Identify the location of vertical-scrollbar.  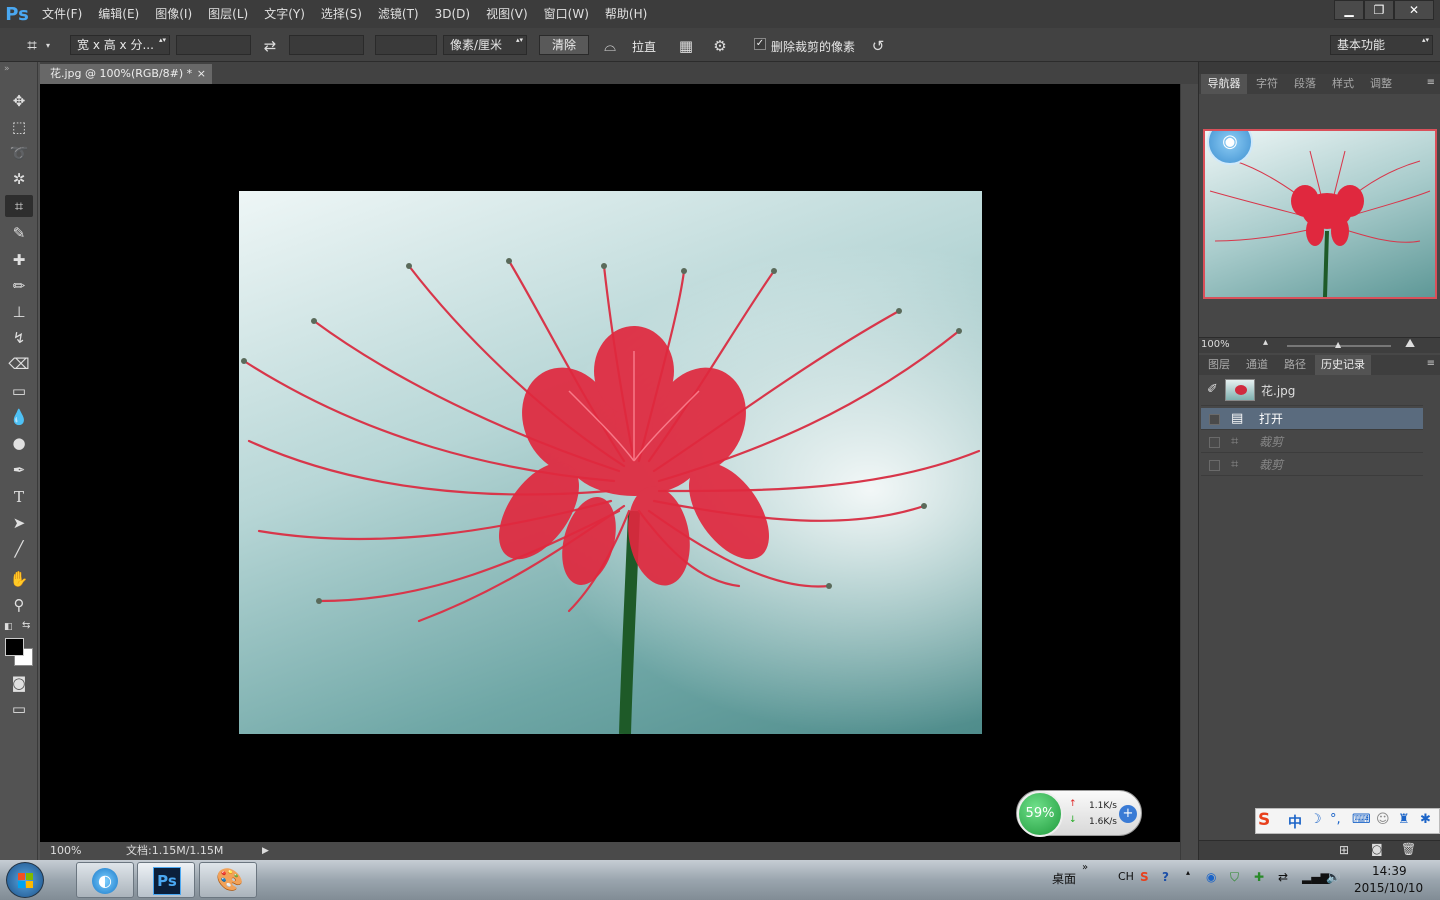
(1189, 472).